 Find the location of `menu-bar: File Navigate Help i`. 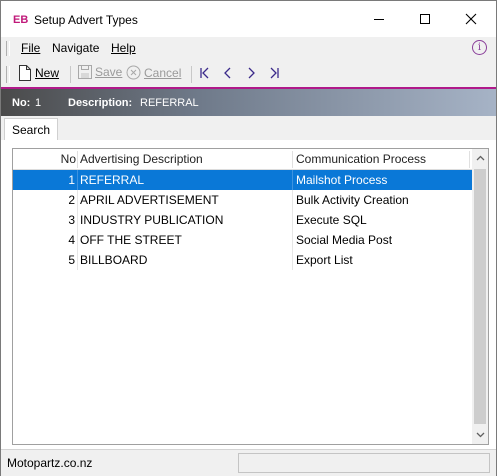

menu-bar: File Navigate Help i is located at coordinates (248, 48).